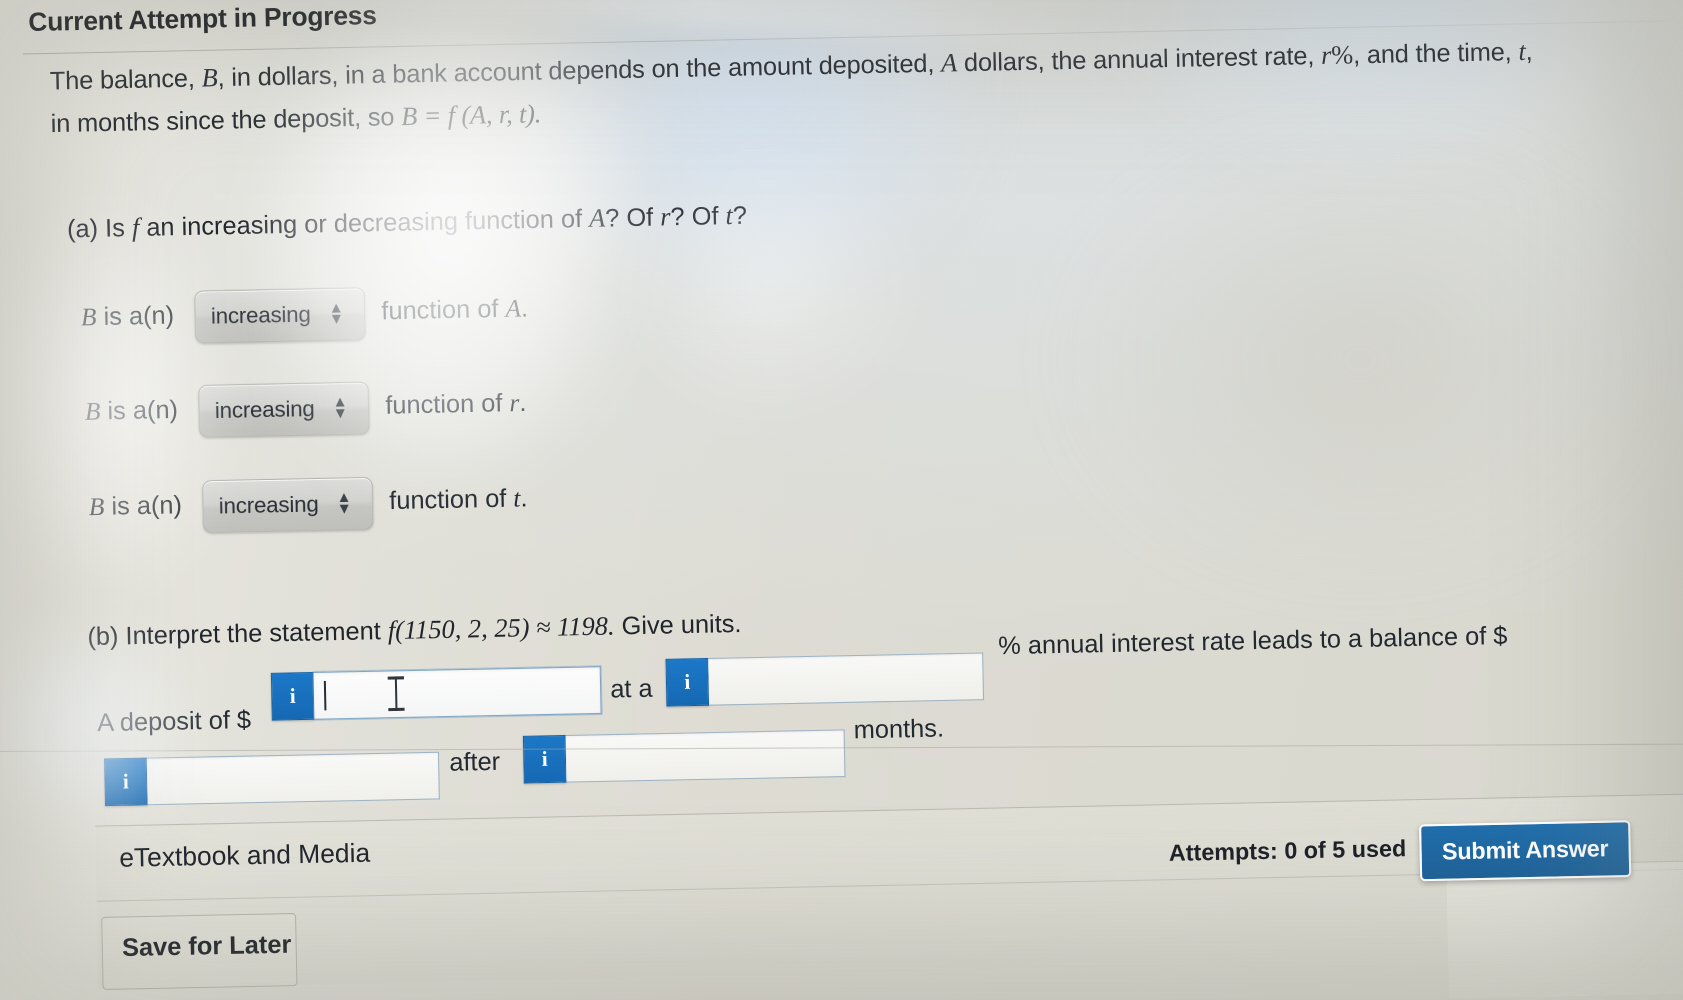 This screenshot has width=1683, height=1000. Describe the element at coordinates (451, 500) in the screenshot. I see `row-t-tail-text: function of` at that location.